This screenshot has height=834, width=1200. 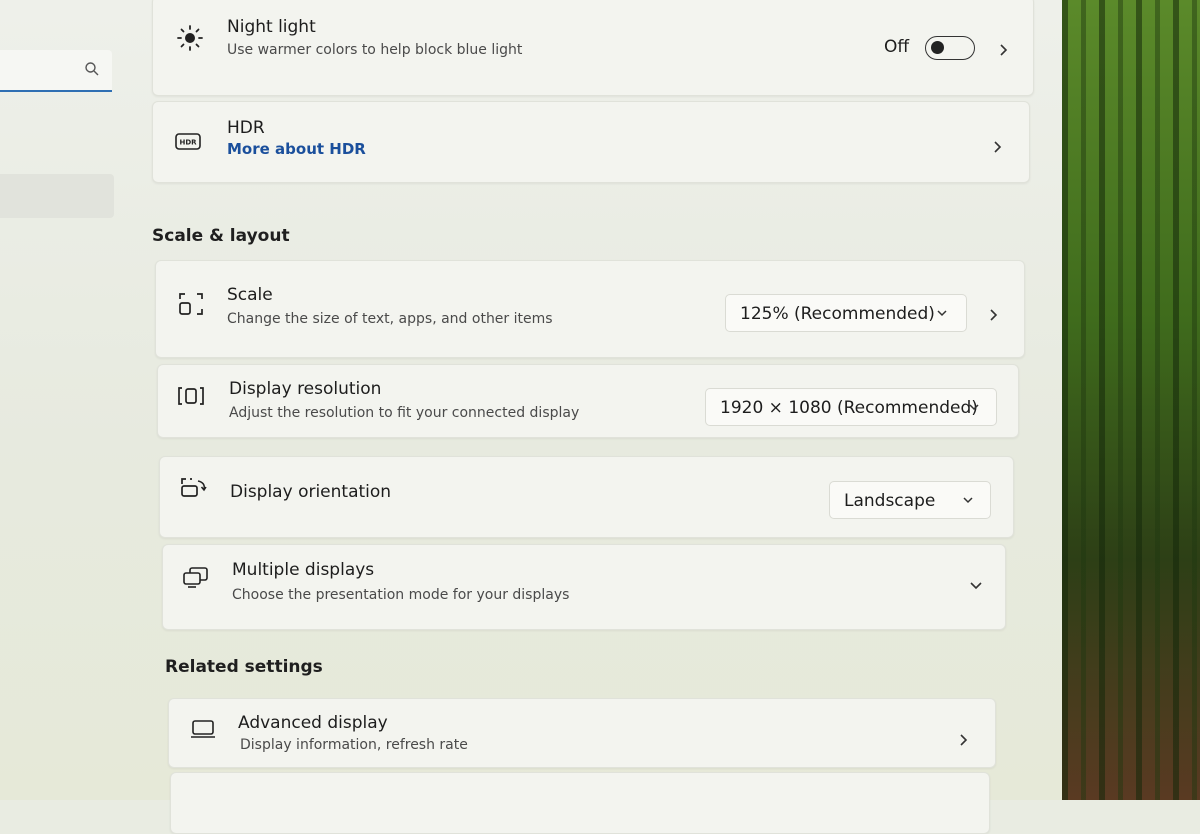 What do you see at coordinates (250, 295) in the screenshot?
I see `scale-title: Scale` at bounding box center [250, 295].